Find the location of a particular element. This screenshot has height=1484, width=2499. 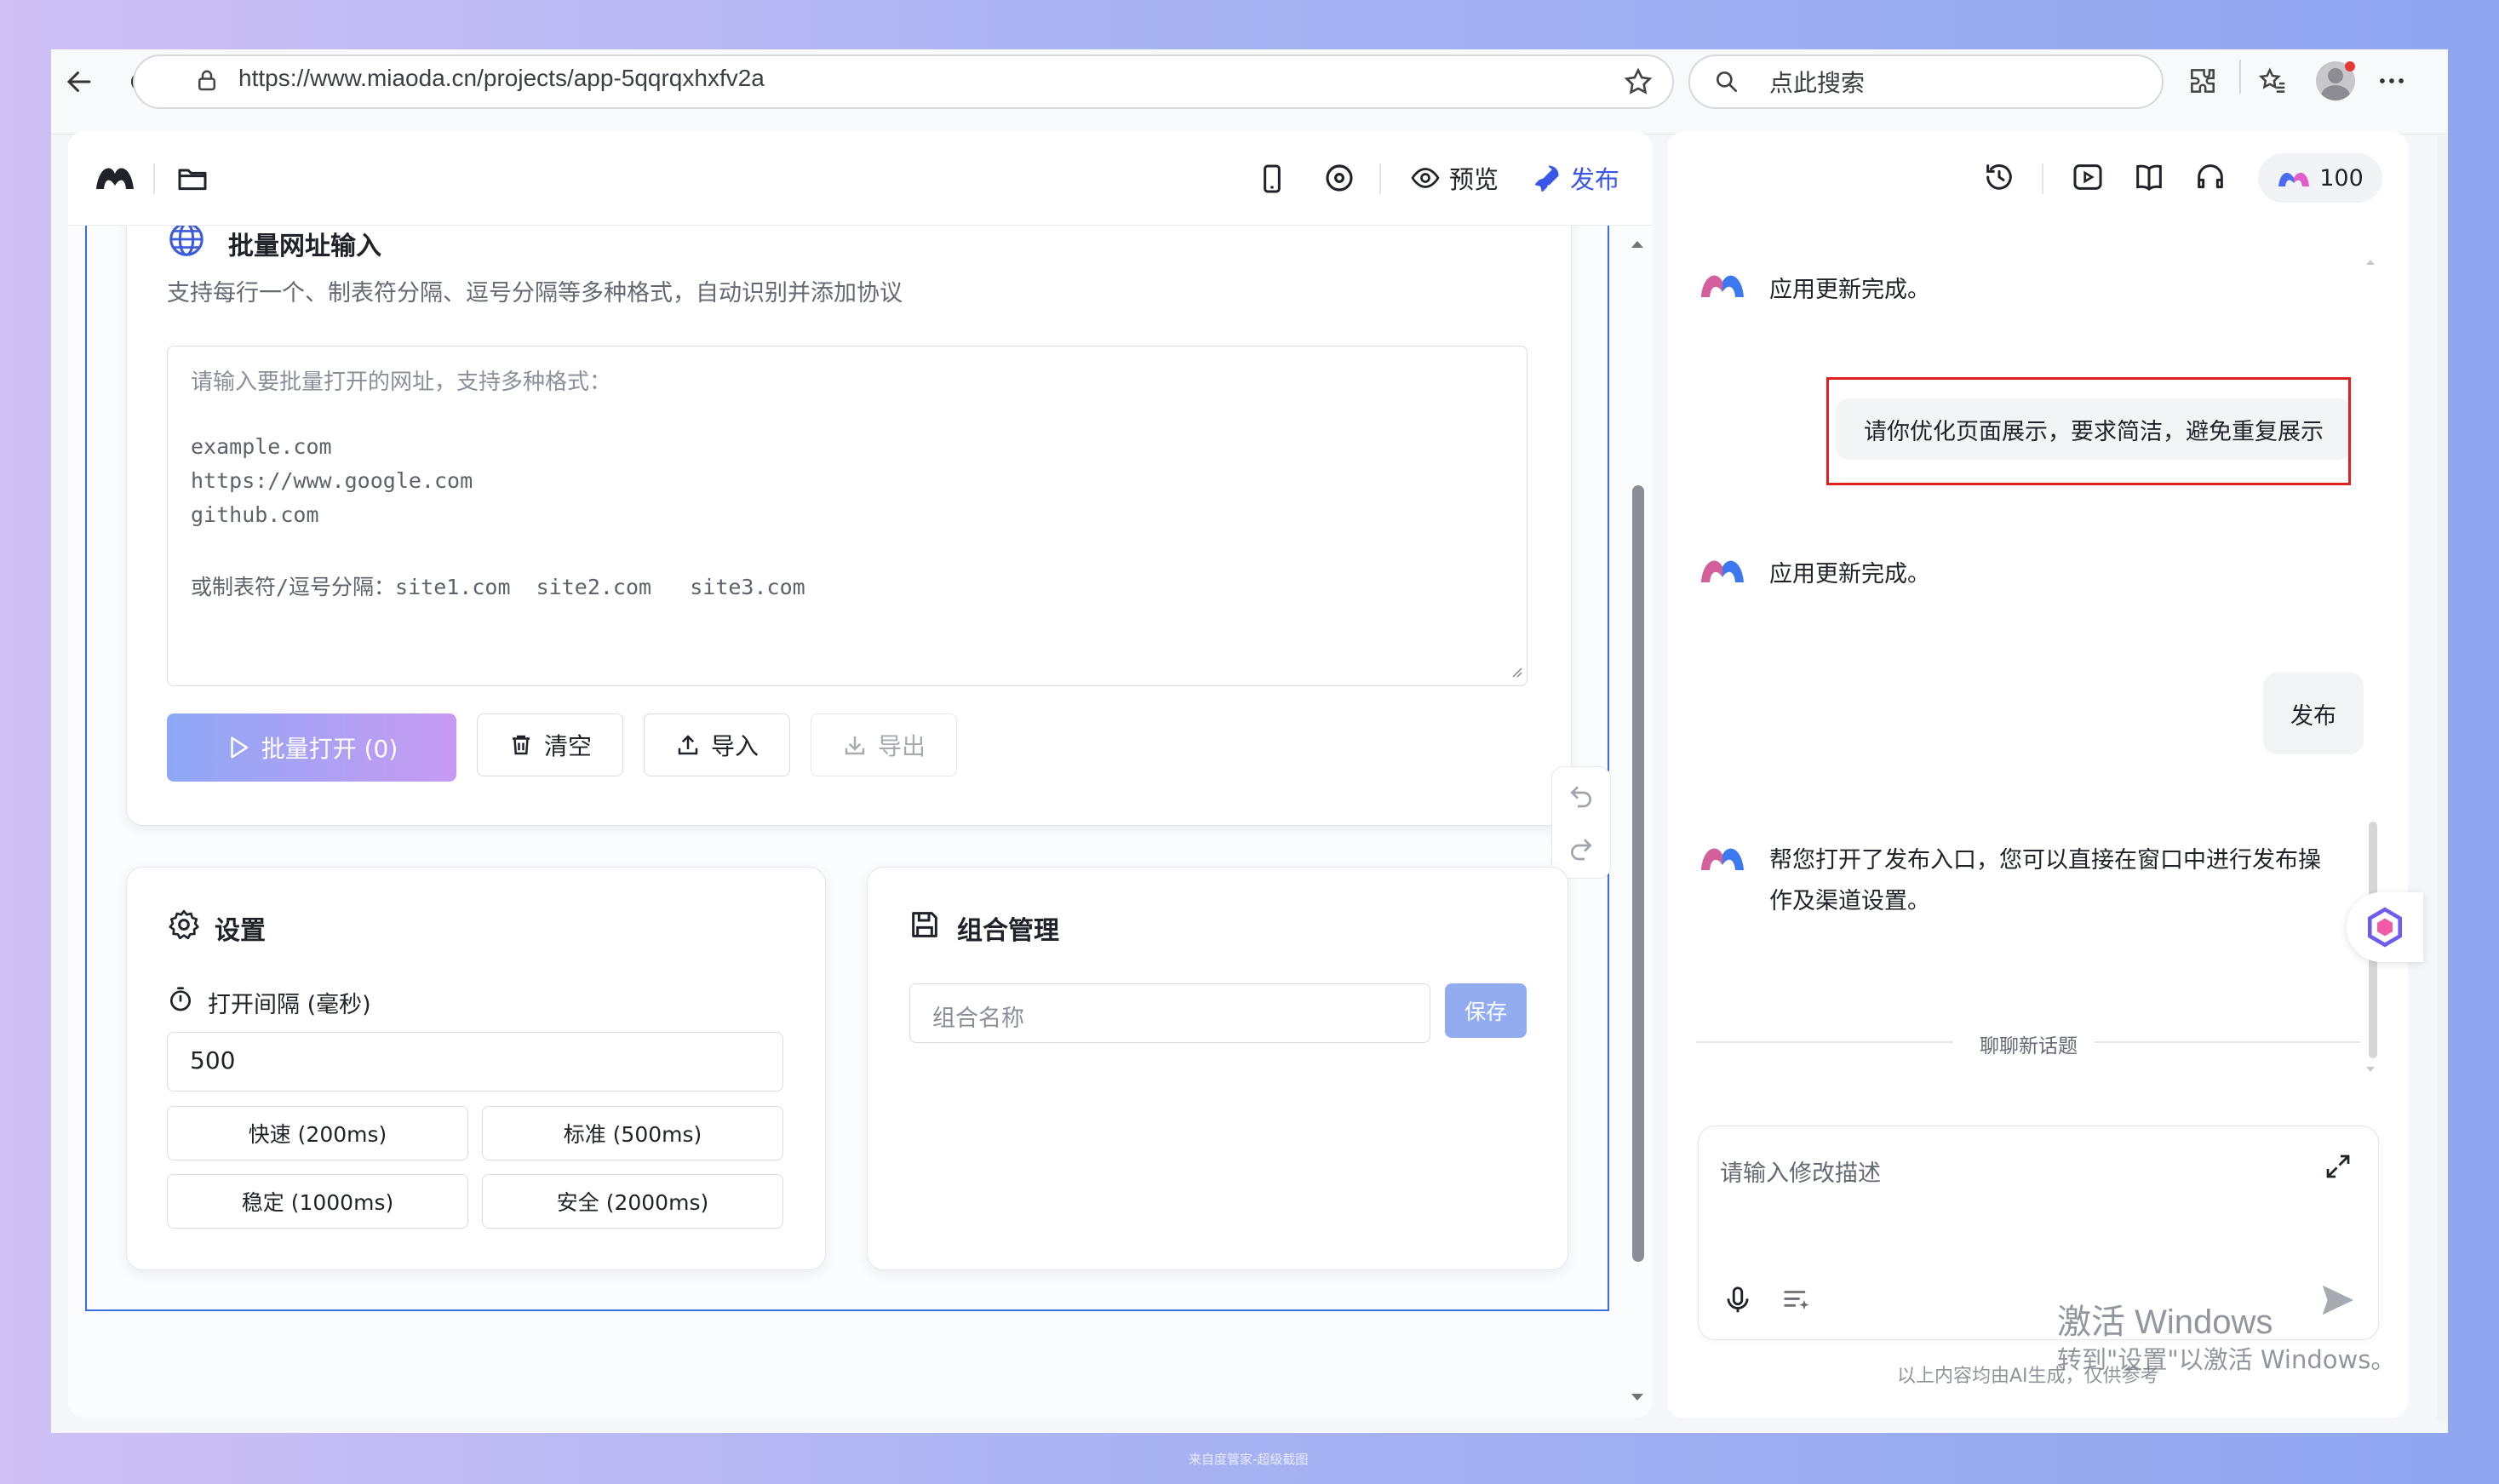

back-icon is located at coordinates (79, 82).